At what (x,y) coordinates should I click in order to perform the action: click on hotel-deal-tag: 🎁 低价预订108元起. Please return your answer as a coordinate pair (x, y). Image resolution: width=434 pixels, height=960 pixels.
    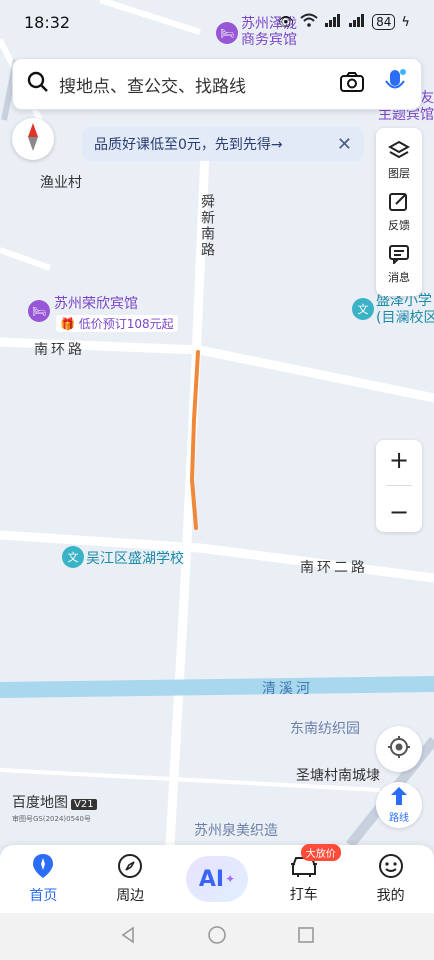
    Looking at the image, I should click on (117, 323).